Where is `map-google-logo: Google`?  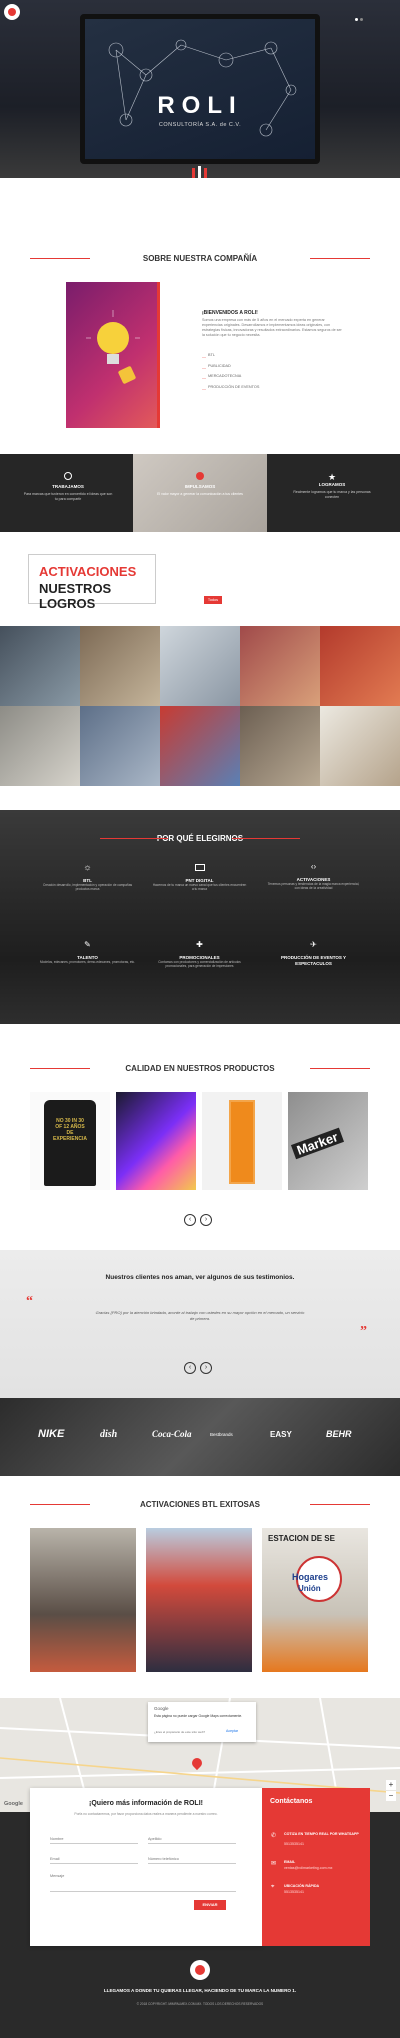 map-google-logo: Google is located at coordinates (13, 1804).